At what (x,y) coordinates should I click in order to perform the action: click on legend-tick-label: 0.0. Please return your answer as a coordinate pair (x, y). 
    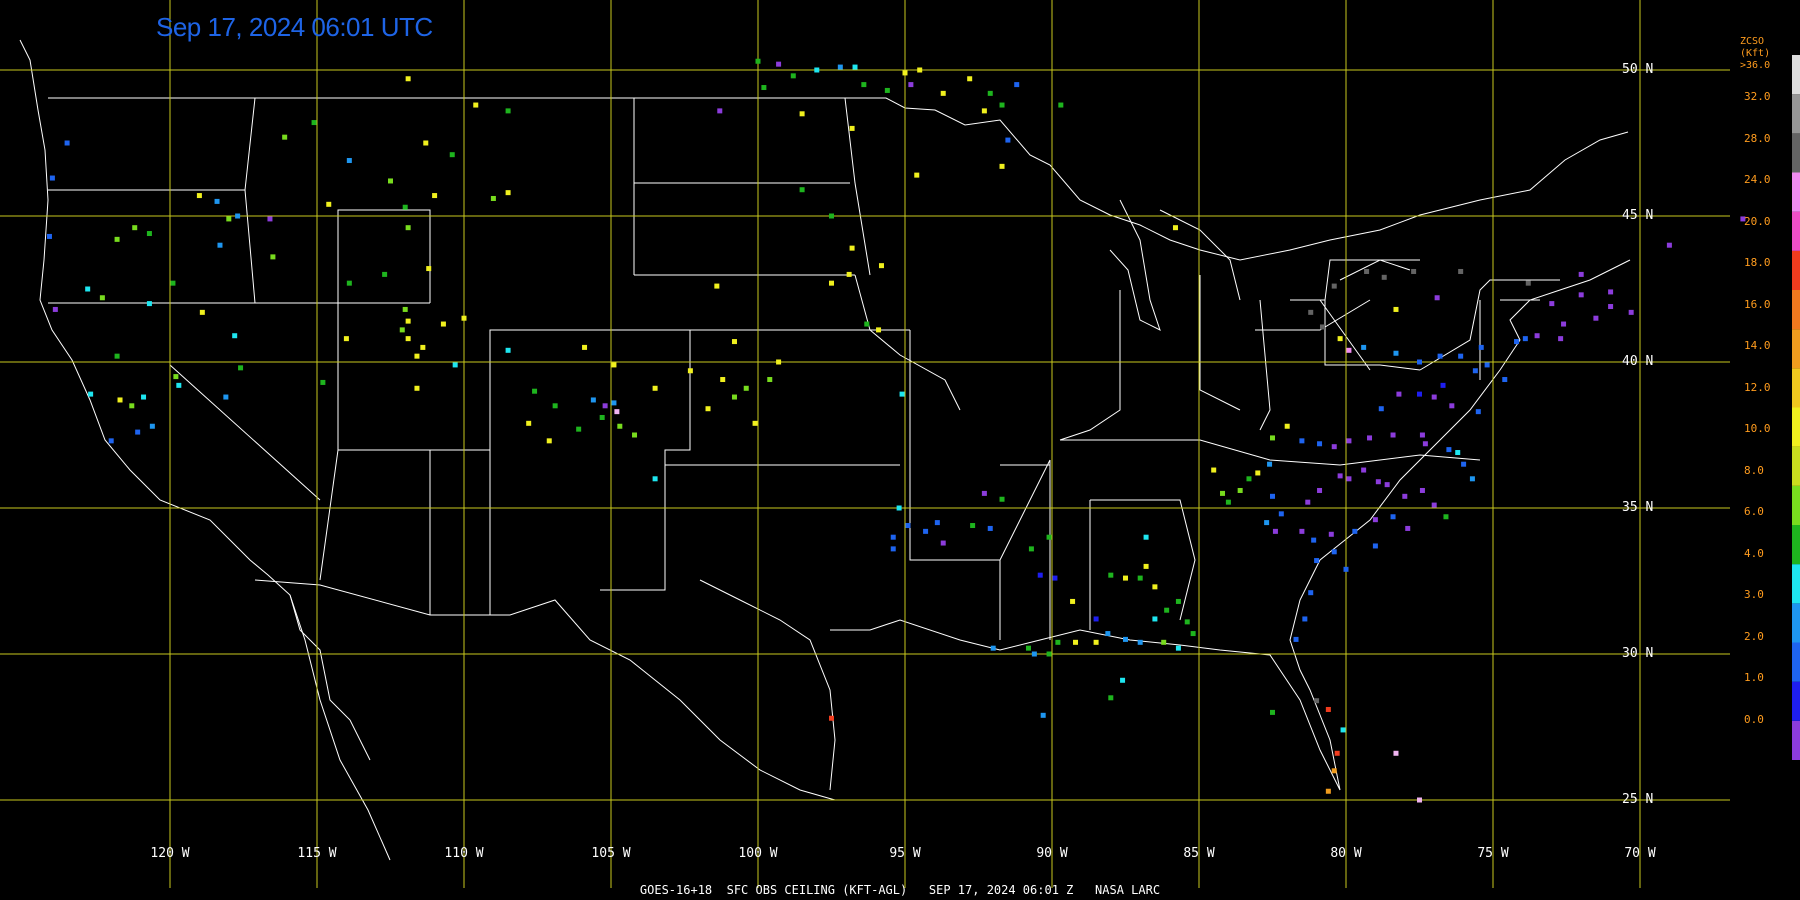
    Looking at the image, I should click on (1754, 719).